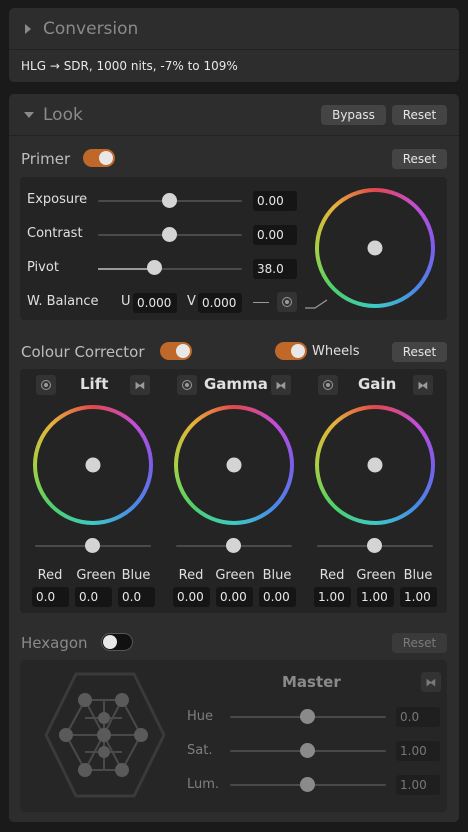 The image size is (468, 832). Describe the element at coordinates (28, 29) in the screenshot. I see `caret-right-icon` at that location.